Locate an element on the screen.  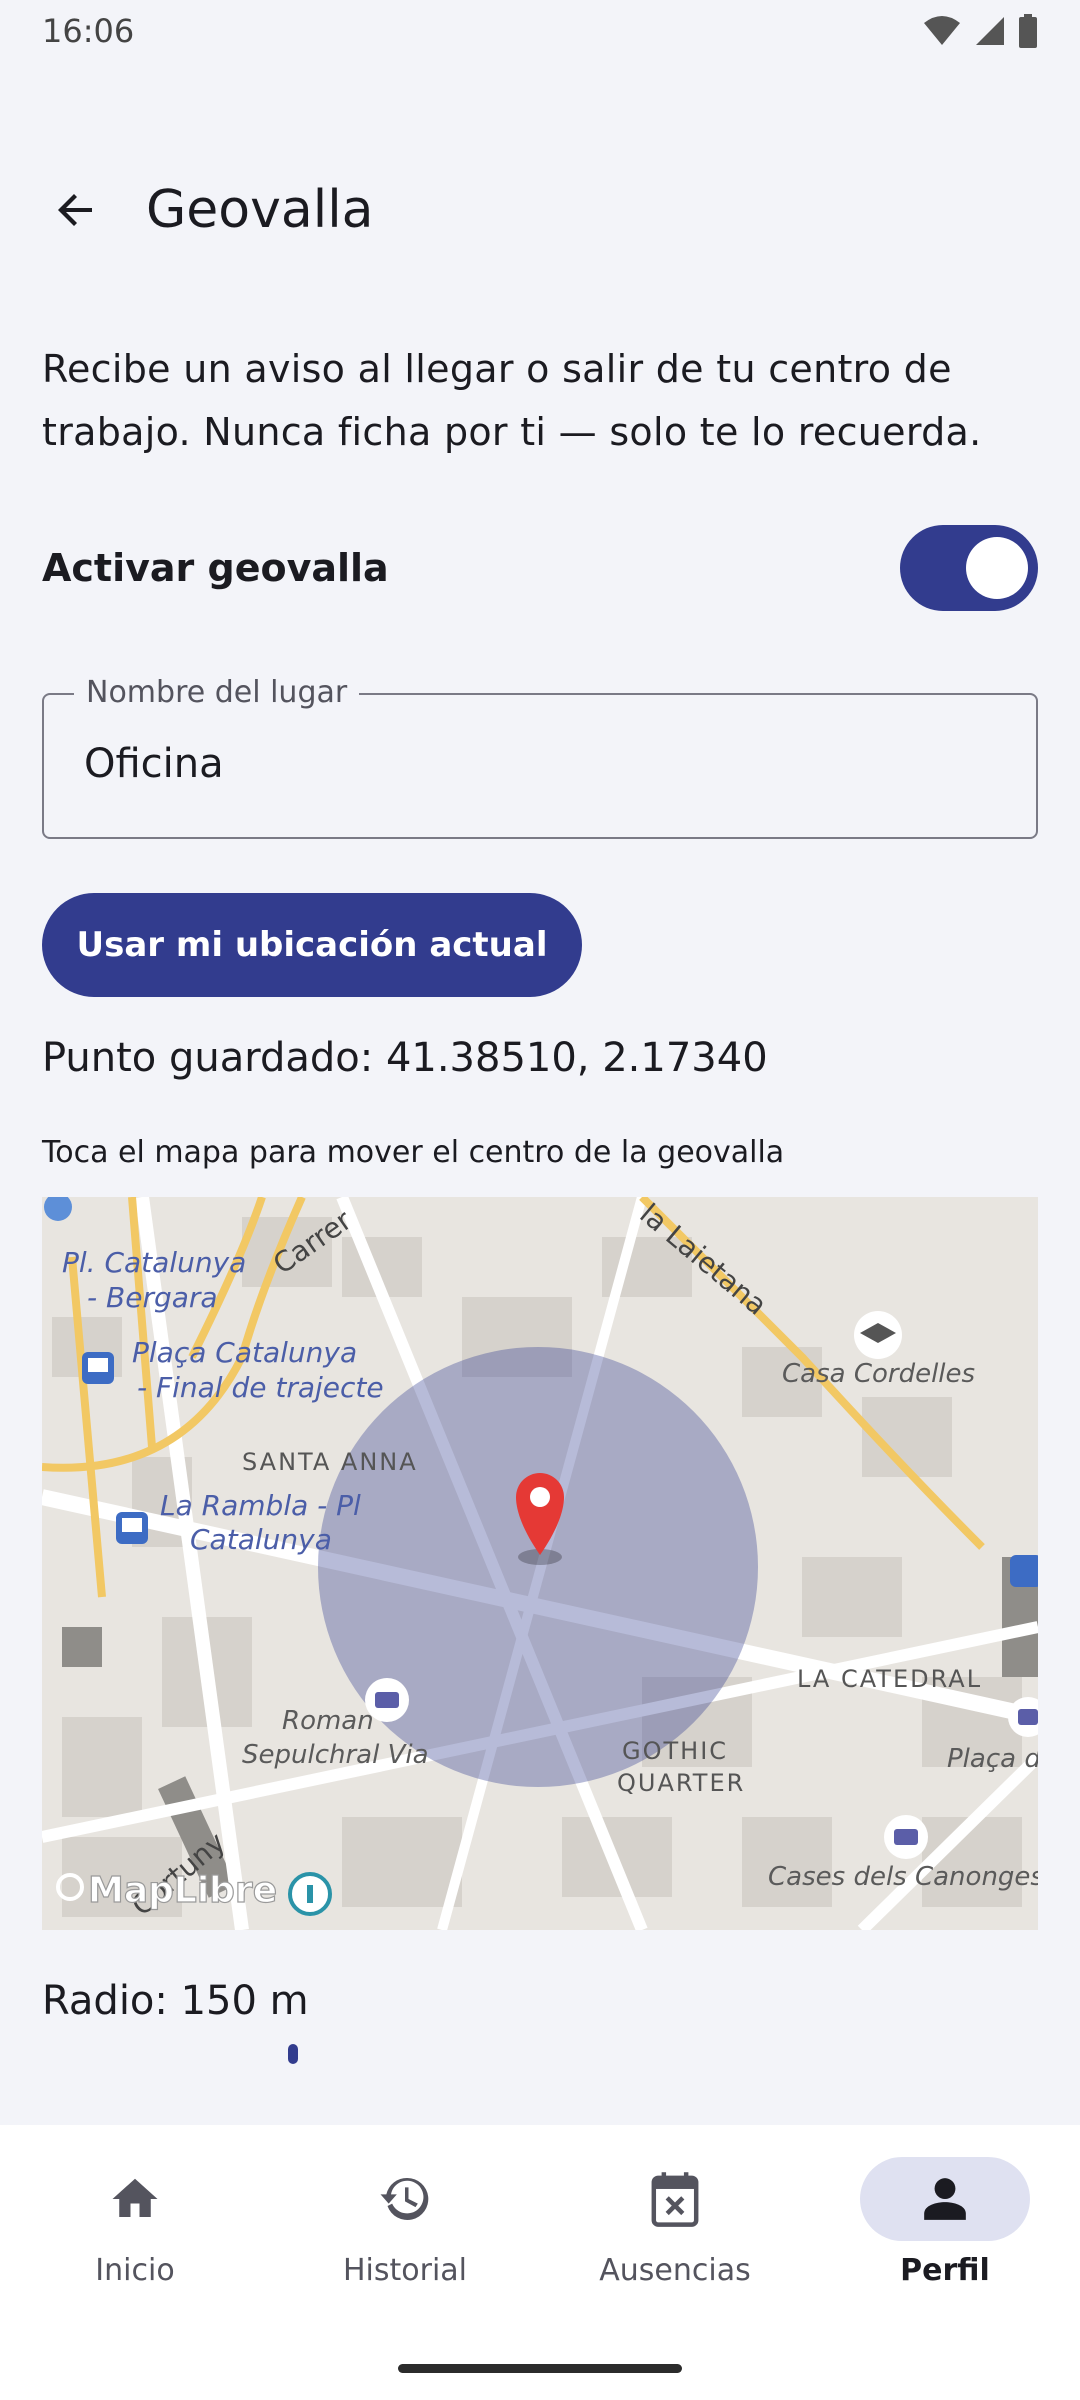
school-icon is located at coordinates (878, 1335).